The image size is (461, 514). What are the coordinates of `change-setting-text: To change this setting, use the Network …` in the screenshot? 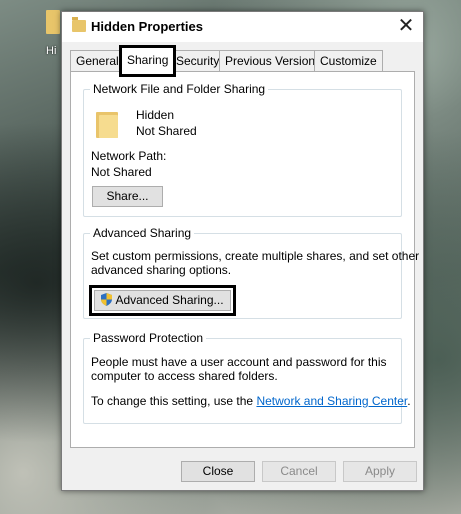 It's located at (251, 401).